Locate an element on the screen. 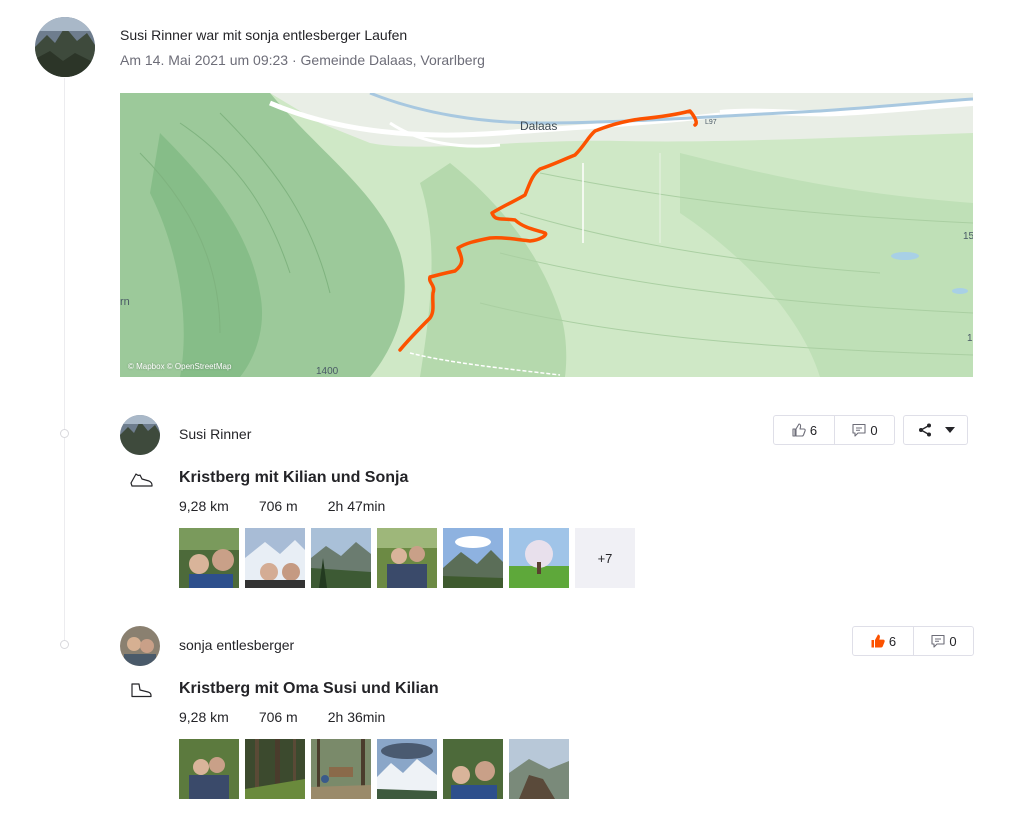 This screenshot has width=1015, height=819. share-icon is located at coordinates (924, 430).